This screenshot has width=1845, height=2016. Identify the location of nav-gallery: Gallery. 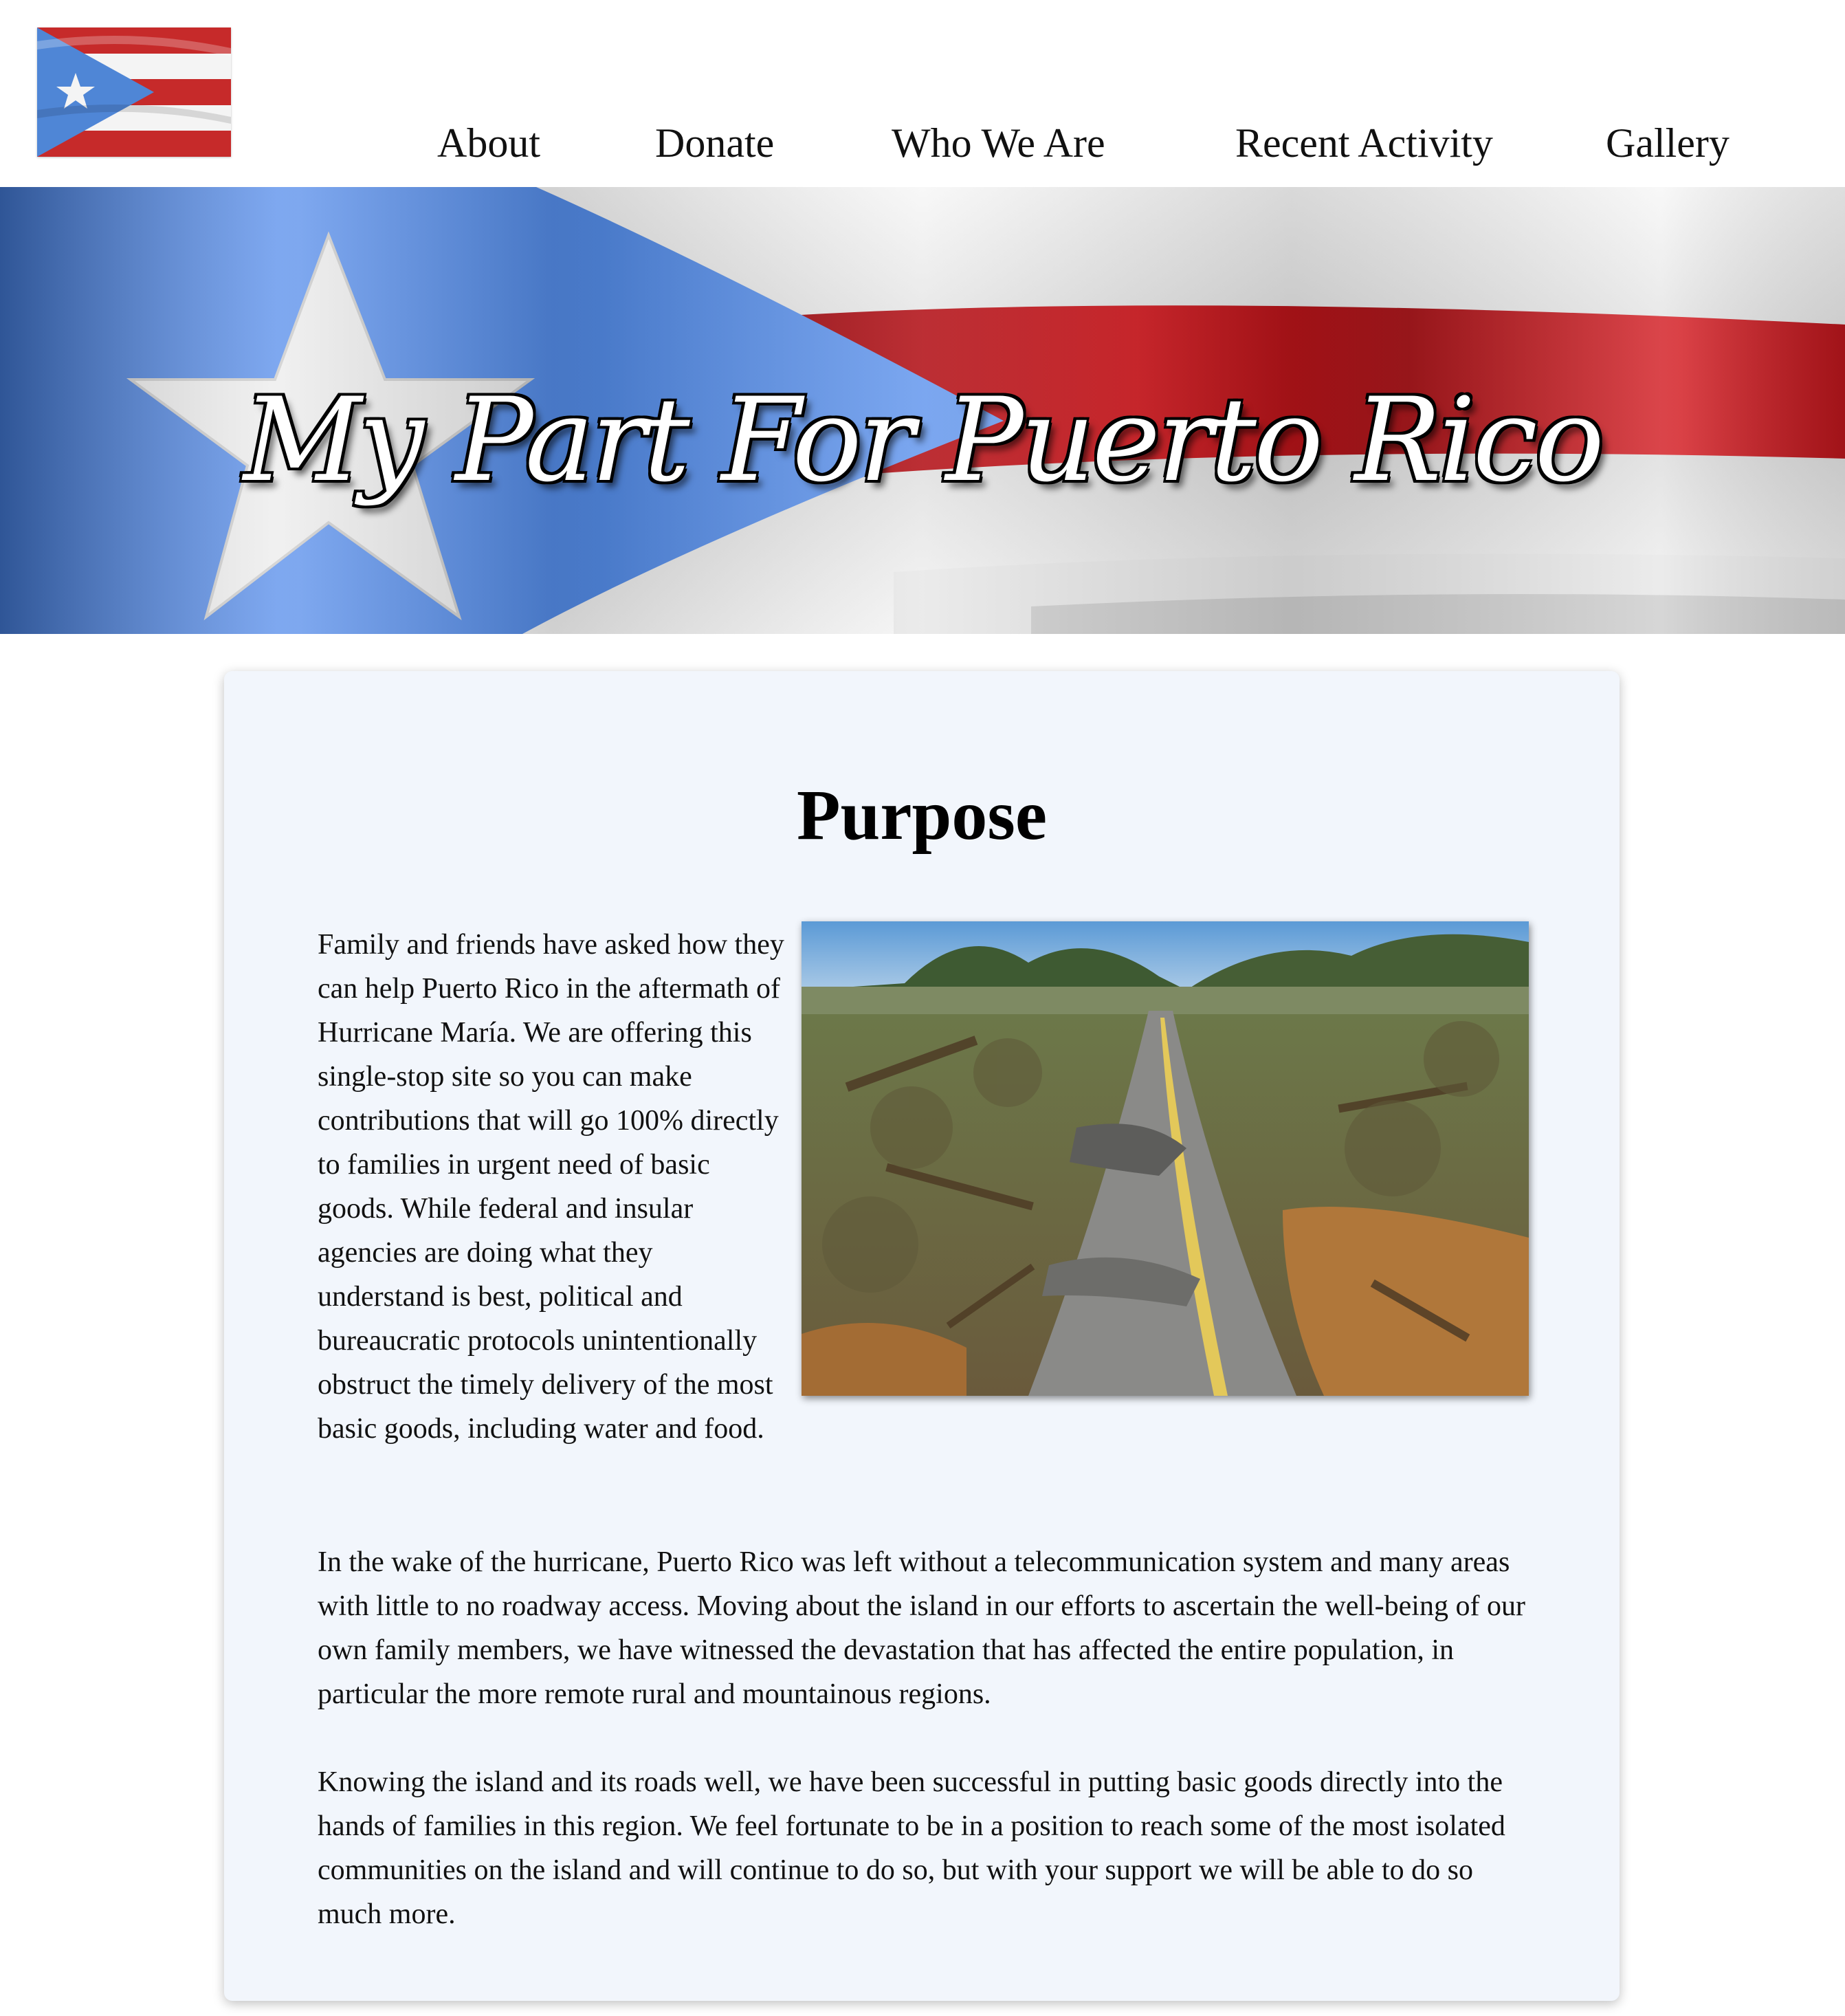
(1668, 143).